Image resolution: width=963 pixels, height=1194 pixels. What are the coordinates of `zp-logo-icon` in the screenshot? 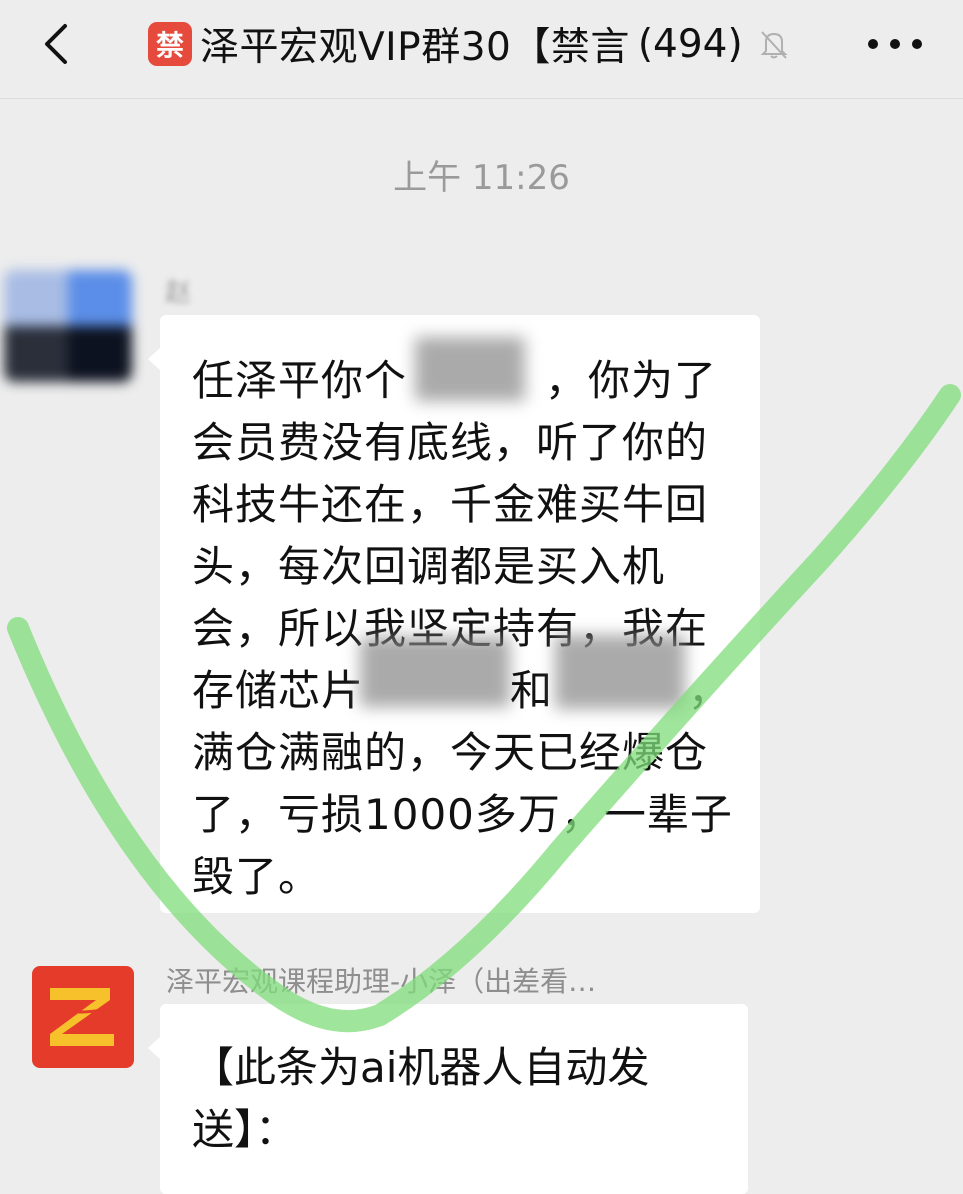 It's located at (82, 1017).